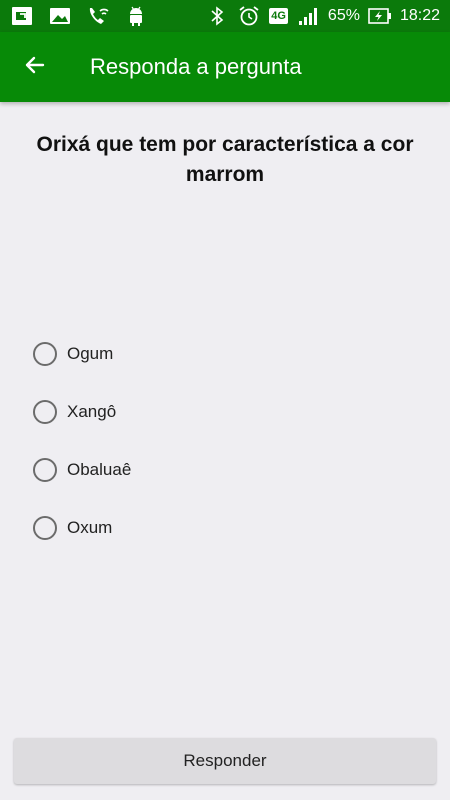 This screenshot has width=450, height=800. What do you see at coordinates (213, 528) in the screenshot?
I see `option-oxum: Oxum` at bounding box center [213, 528].